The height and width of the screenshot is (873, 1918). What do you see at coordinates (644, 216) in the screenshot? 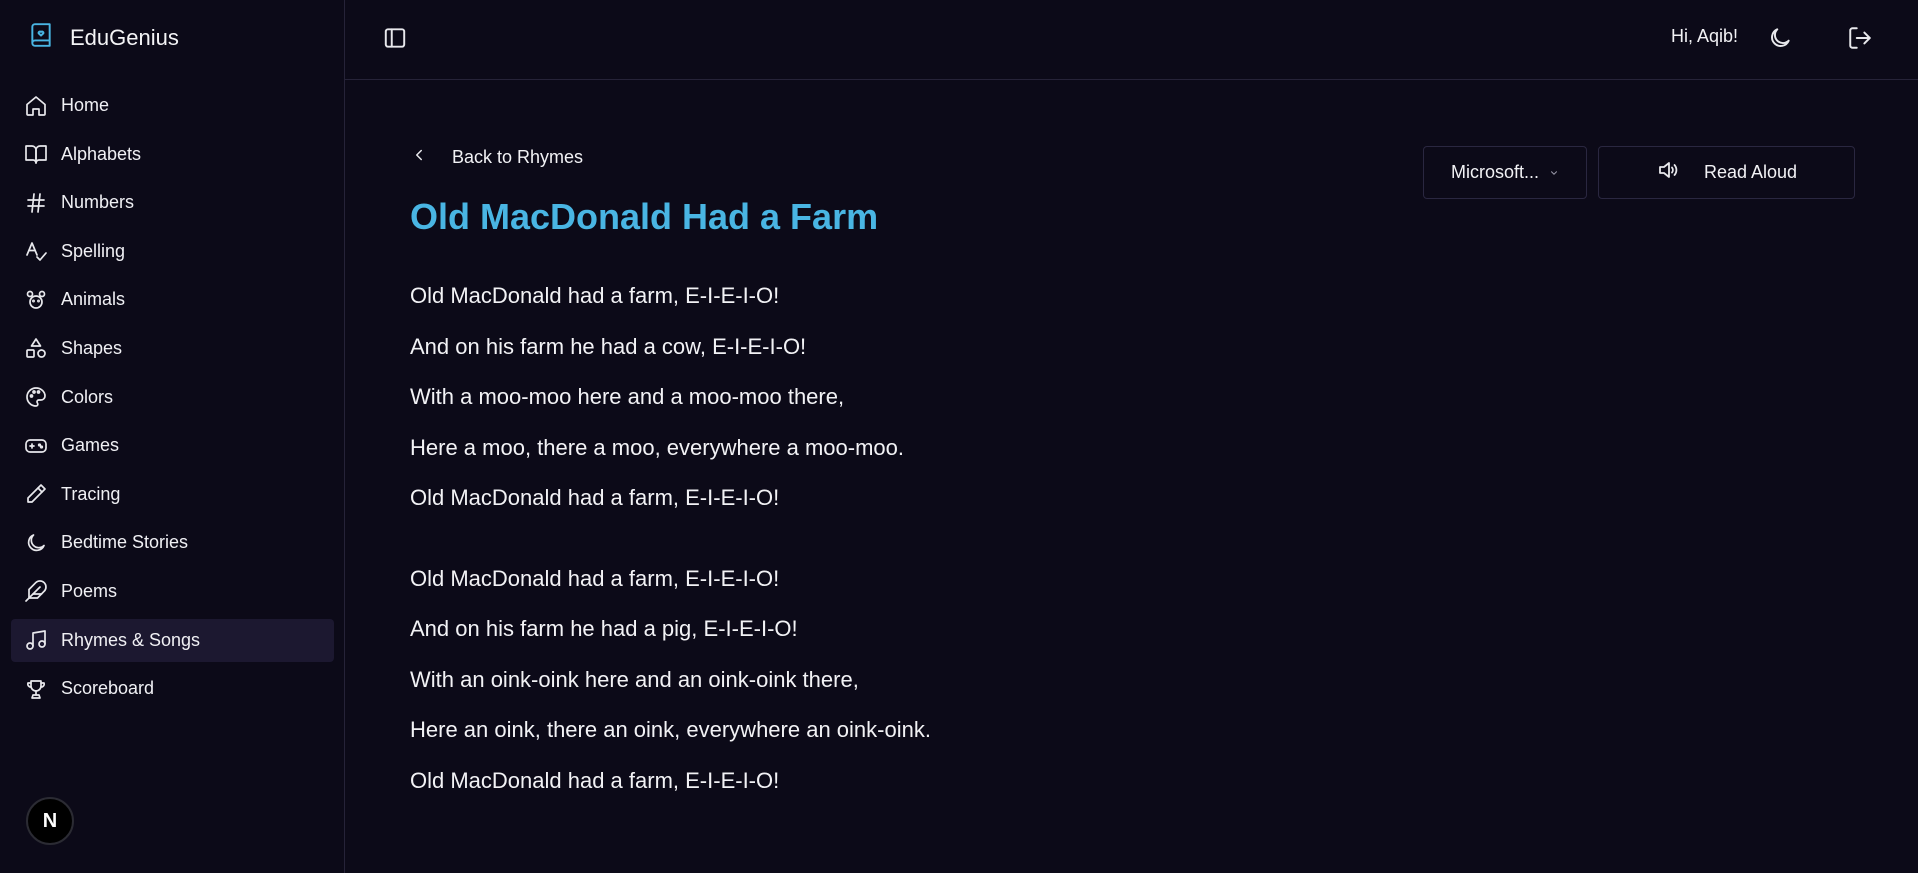
I see `page-title: Old MacDonald Had a Farm` at bounding box center [644, 216].